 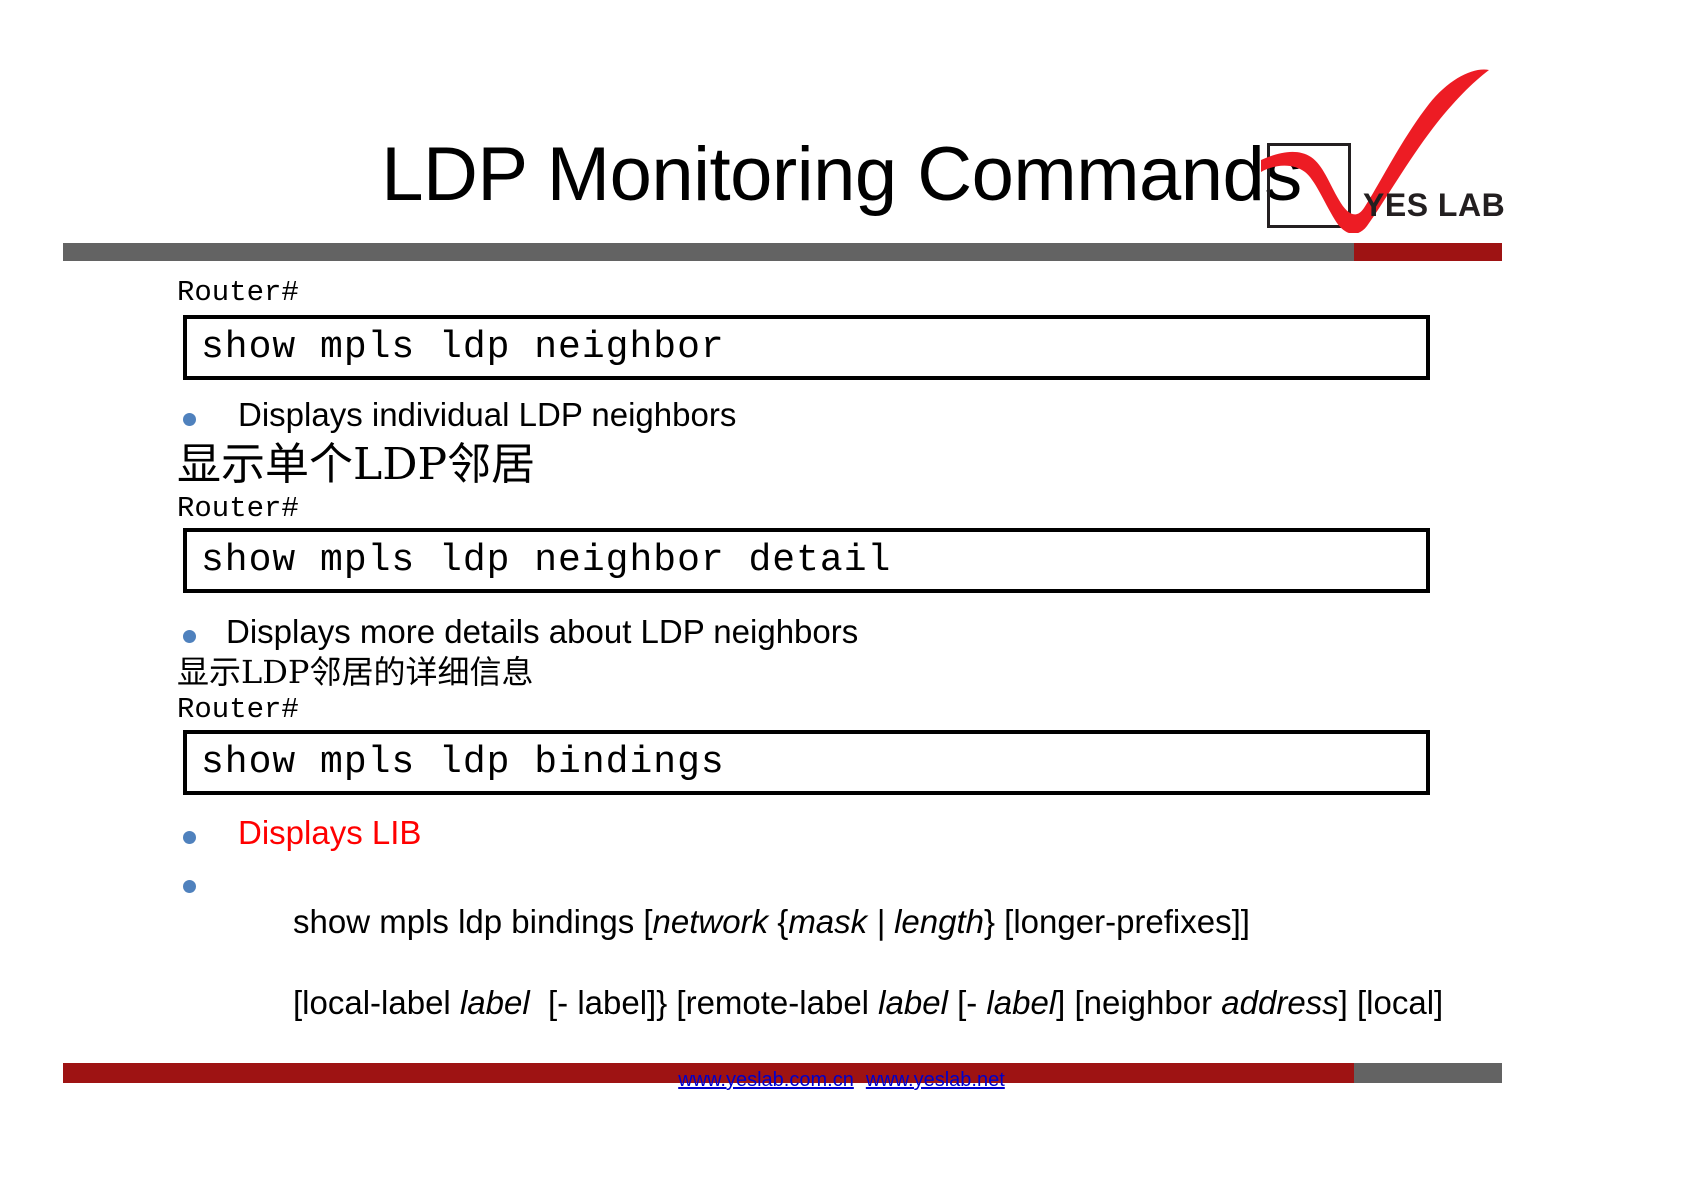 What do you see at coordinates (766, 1080) in the screenshot?
I see `footer-link-yeslab-com-cn: www.yeslab.com.cn` at bounding box center [766, 1080].